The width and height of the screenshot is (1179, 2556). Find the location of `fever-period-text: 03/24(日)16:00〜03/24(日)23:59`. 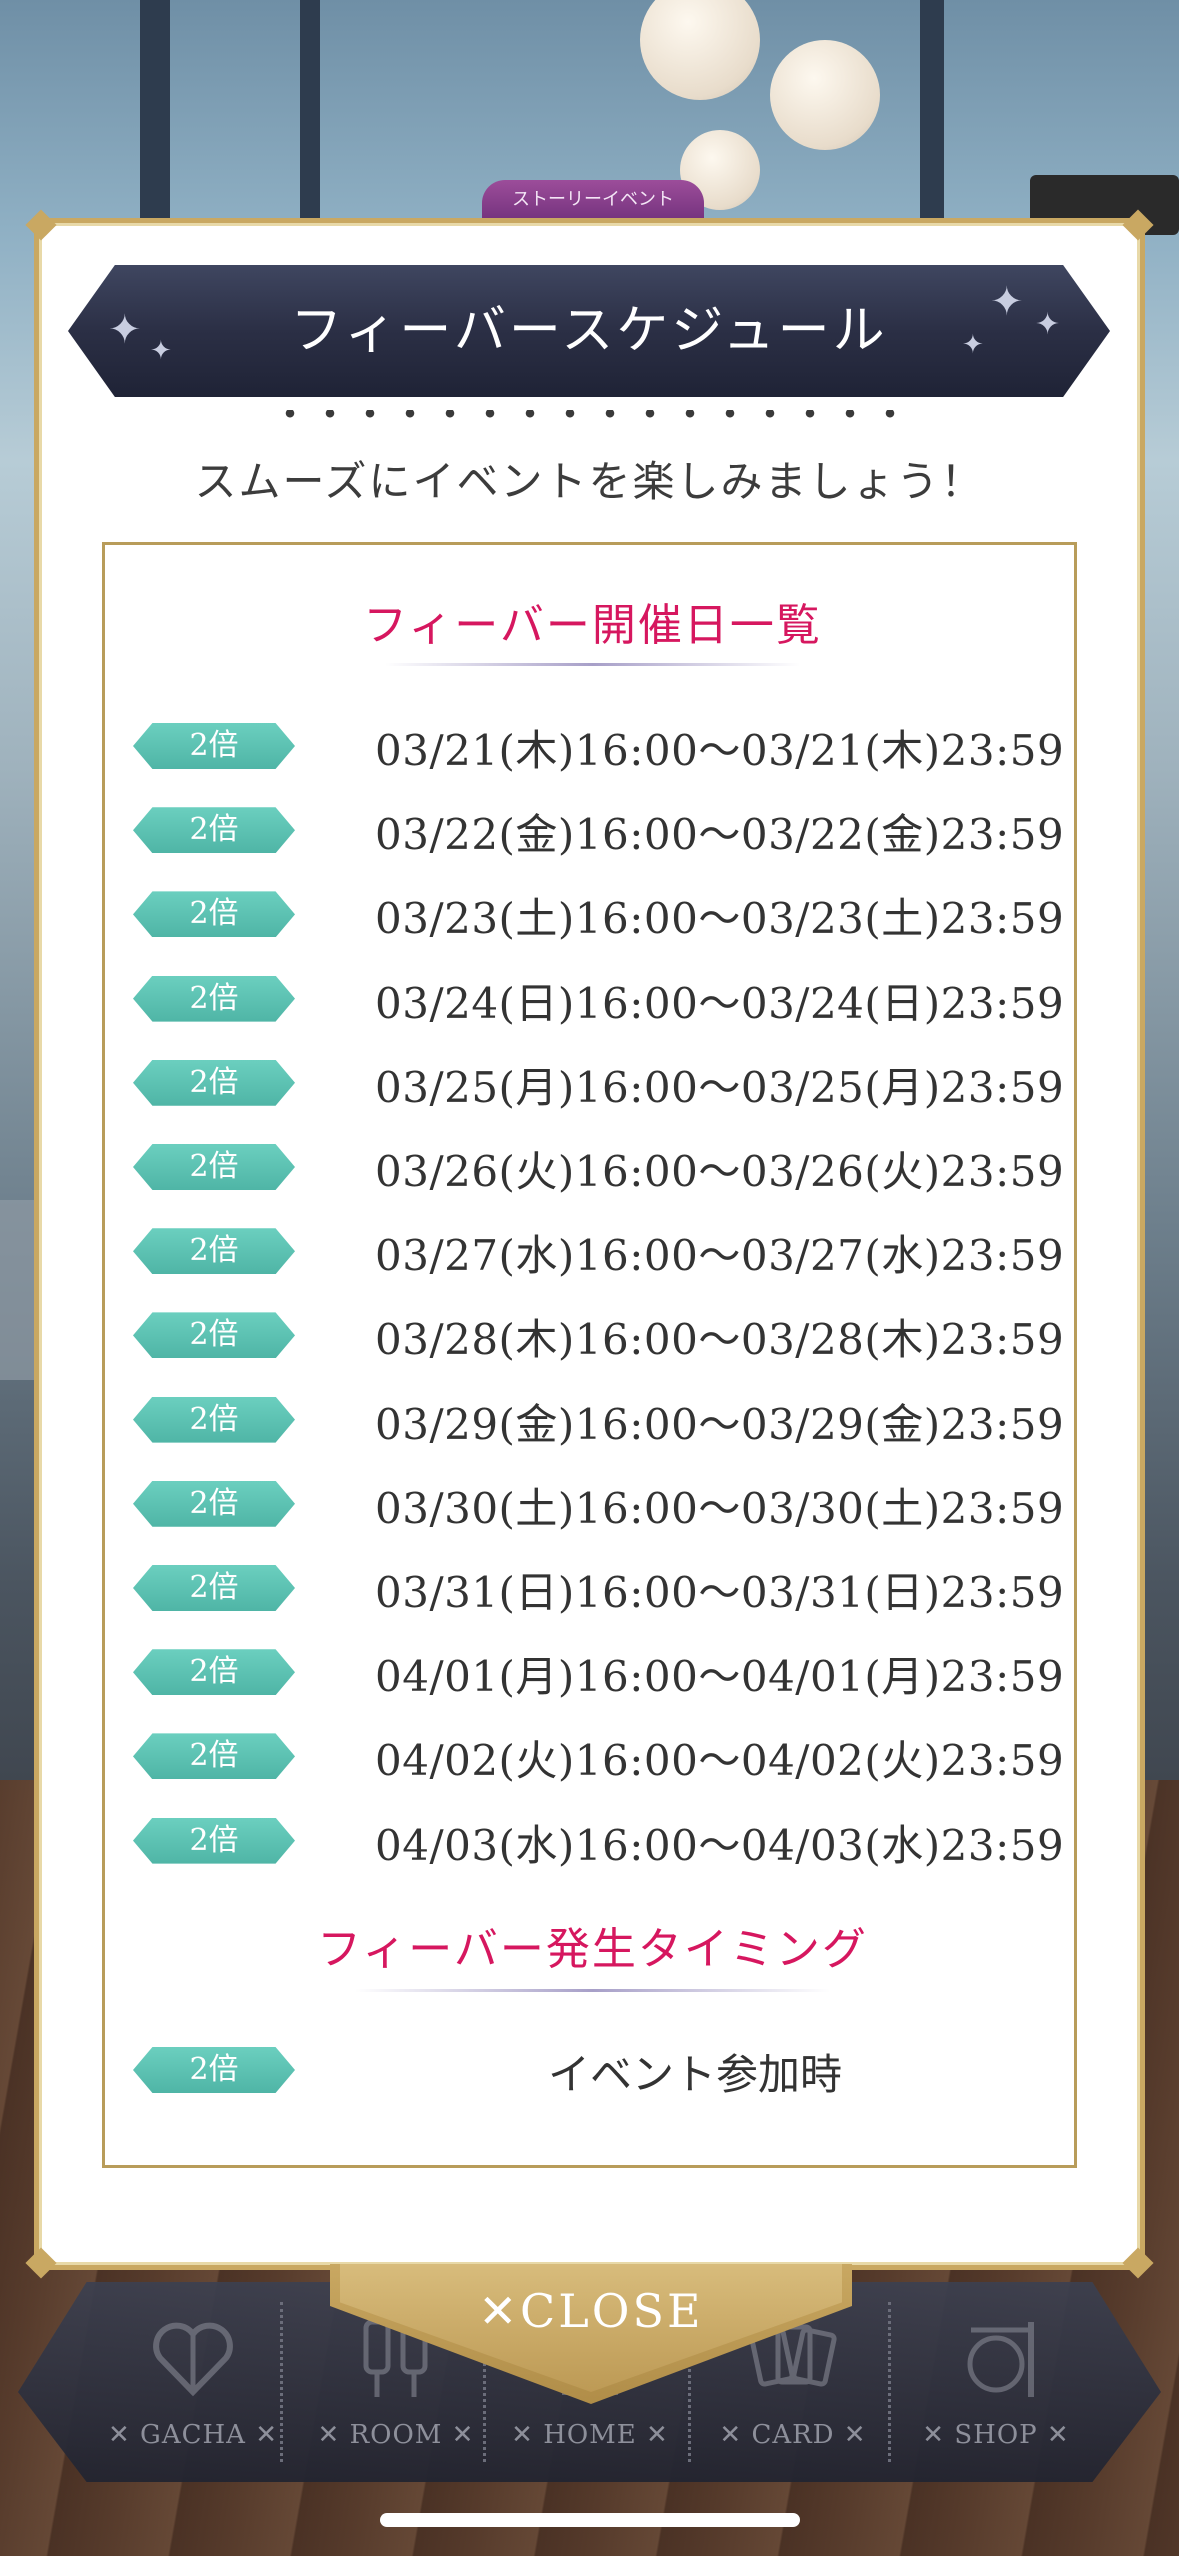

fever-period-text: 03/24(日)16:00〜03/24(日)23:59 is located at coordinates (720, 1003).